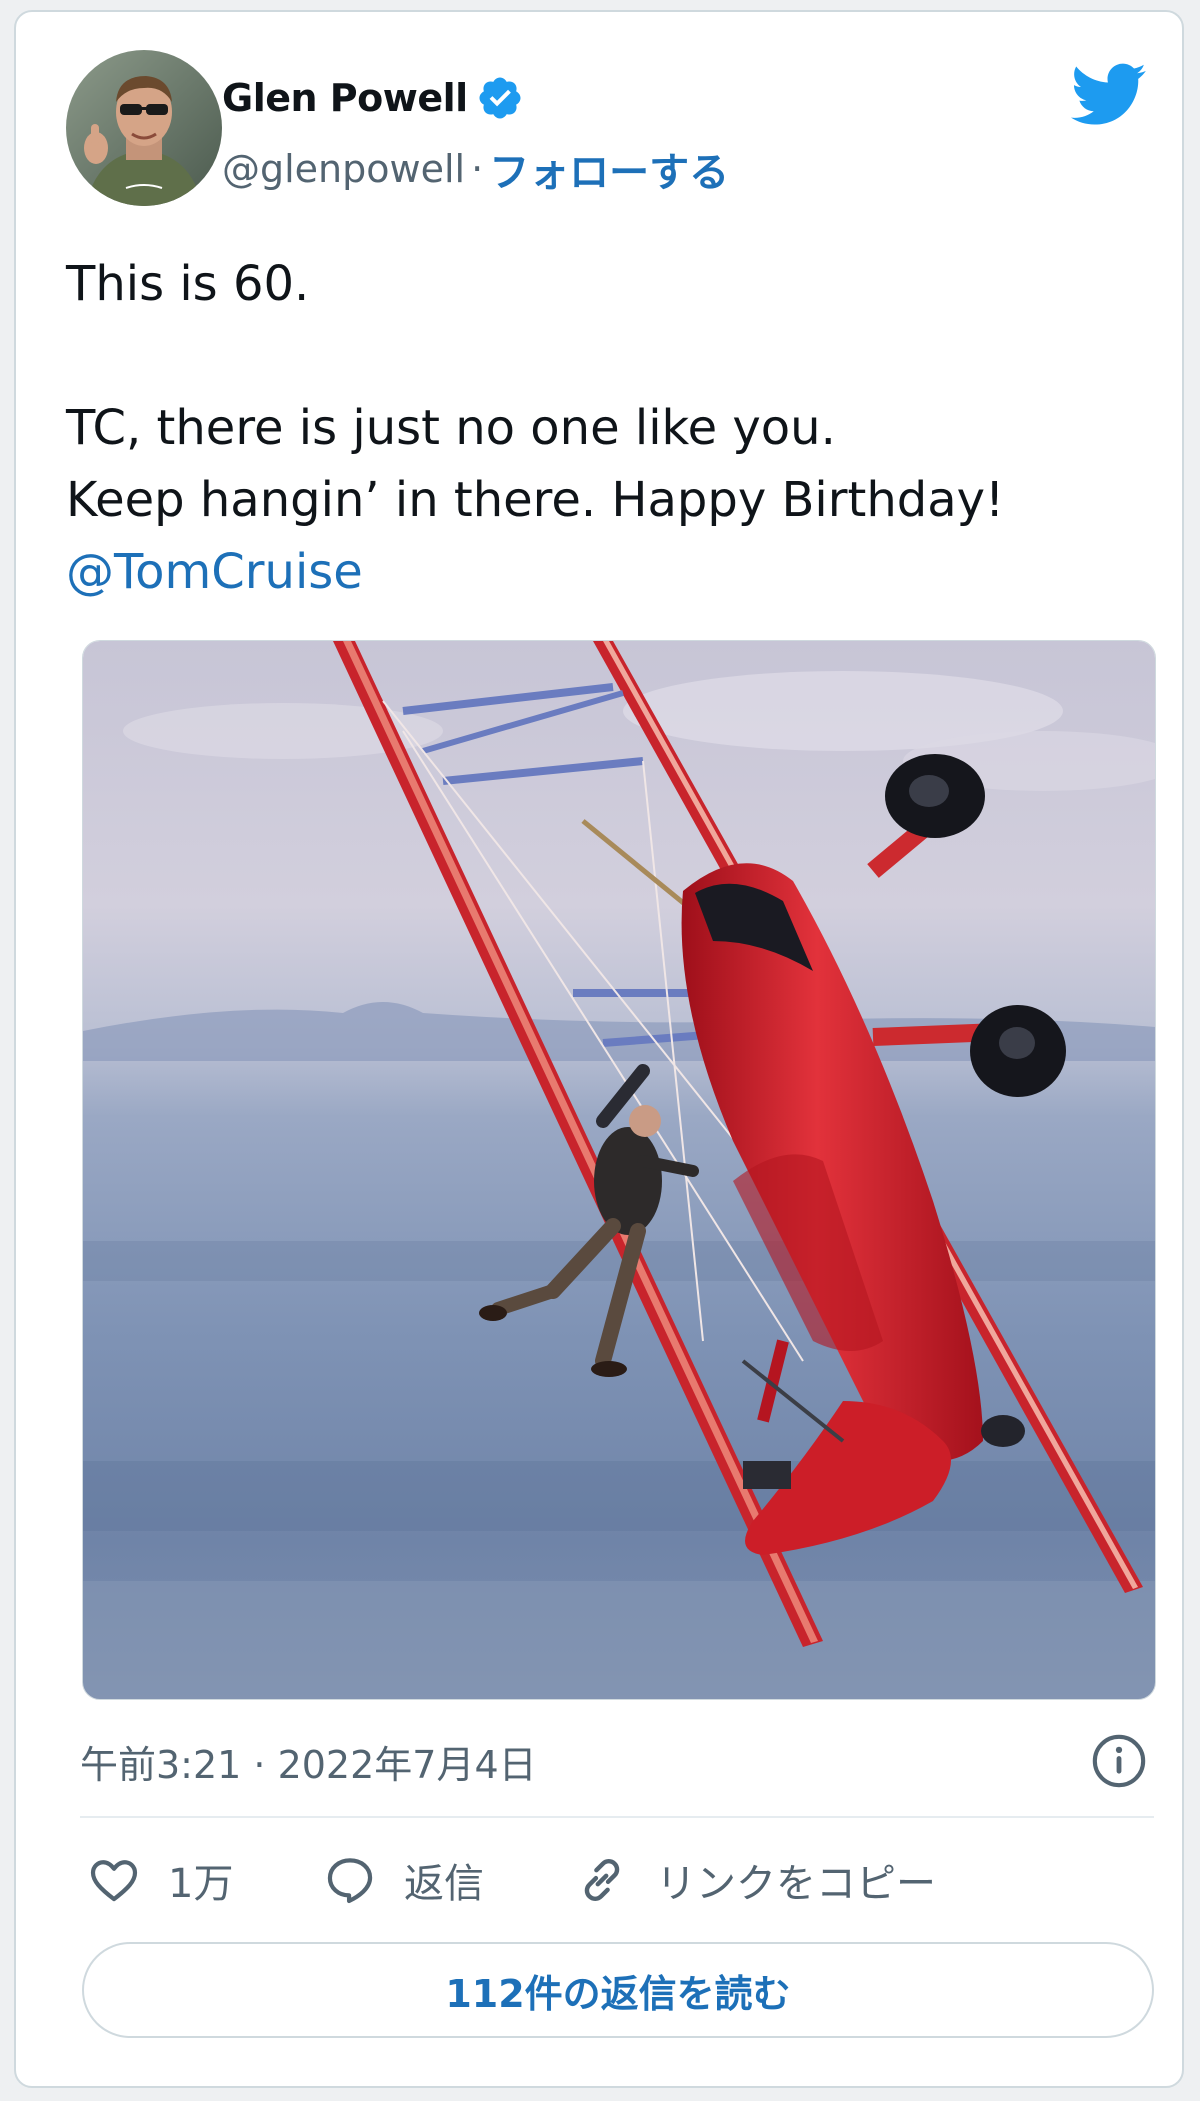  I want to click on speech-bubble-icon, so click(350, 1881).